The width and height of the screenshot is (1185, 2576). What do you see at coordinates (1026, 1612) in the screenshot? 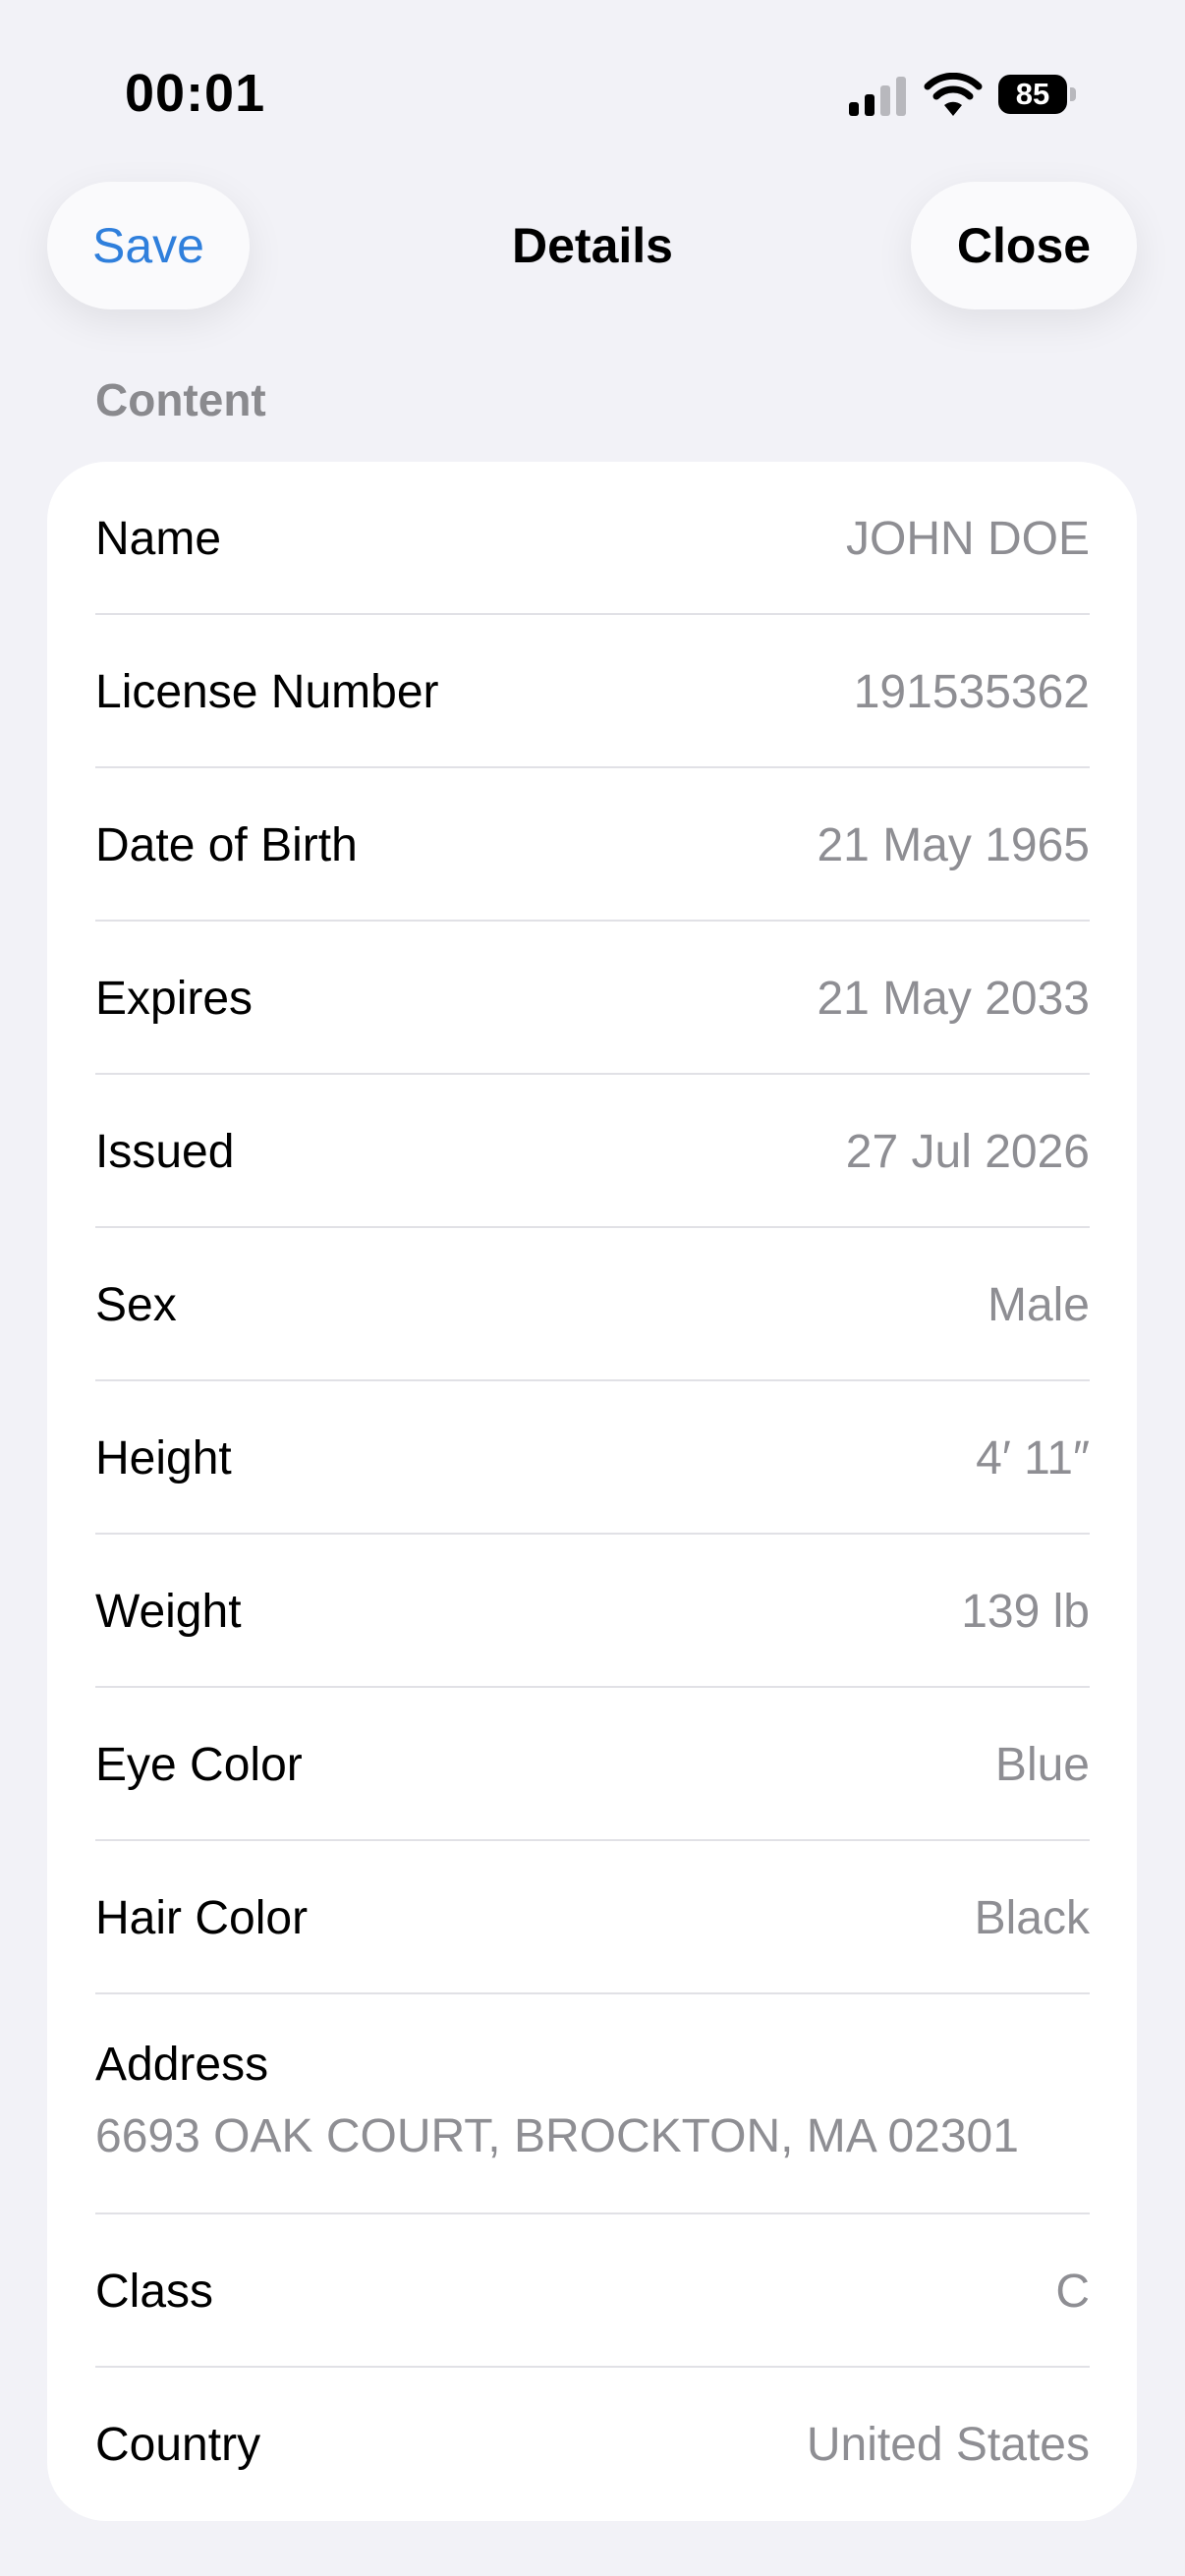
I see `row-value: 139 lb` at bounding box center [1026, 1612].